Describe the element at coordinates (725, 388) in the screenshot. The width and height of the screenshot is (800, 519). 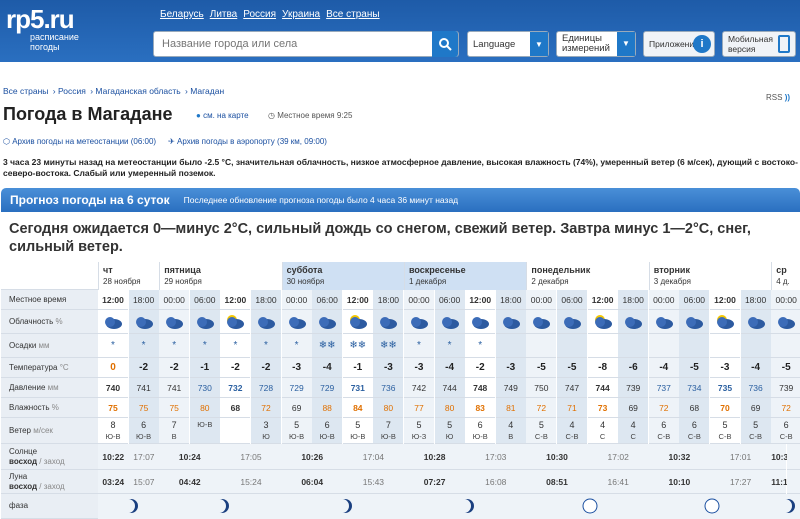
I see `pressure-cell: 735` at that location.